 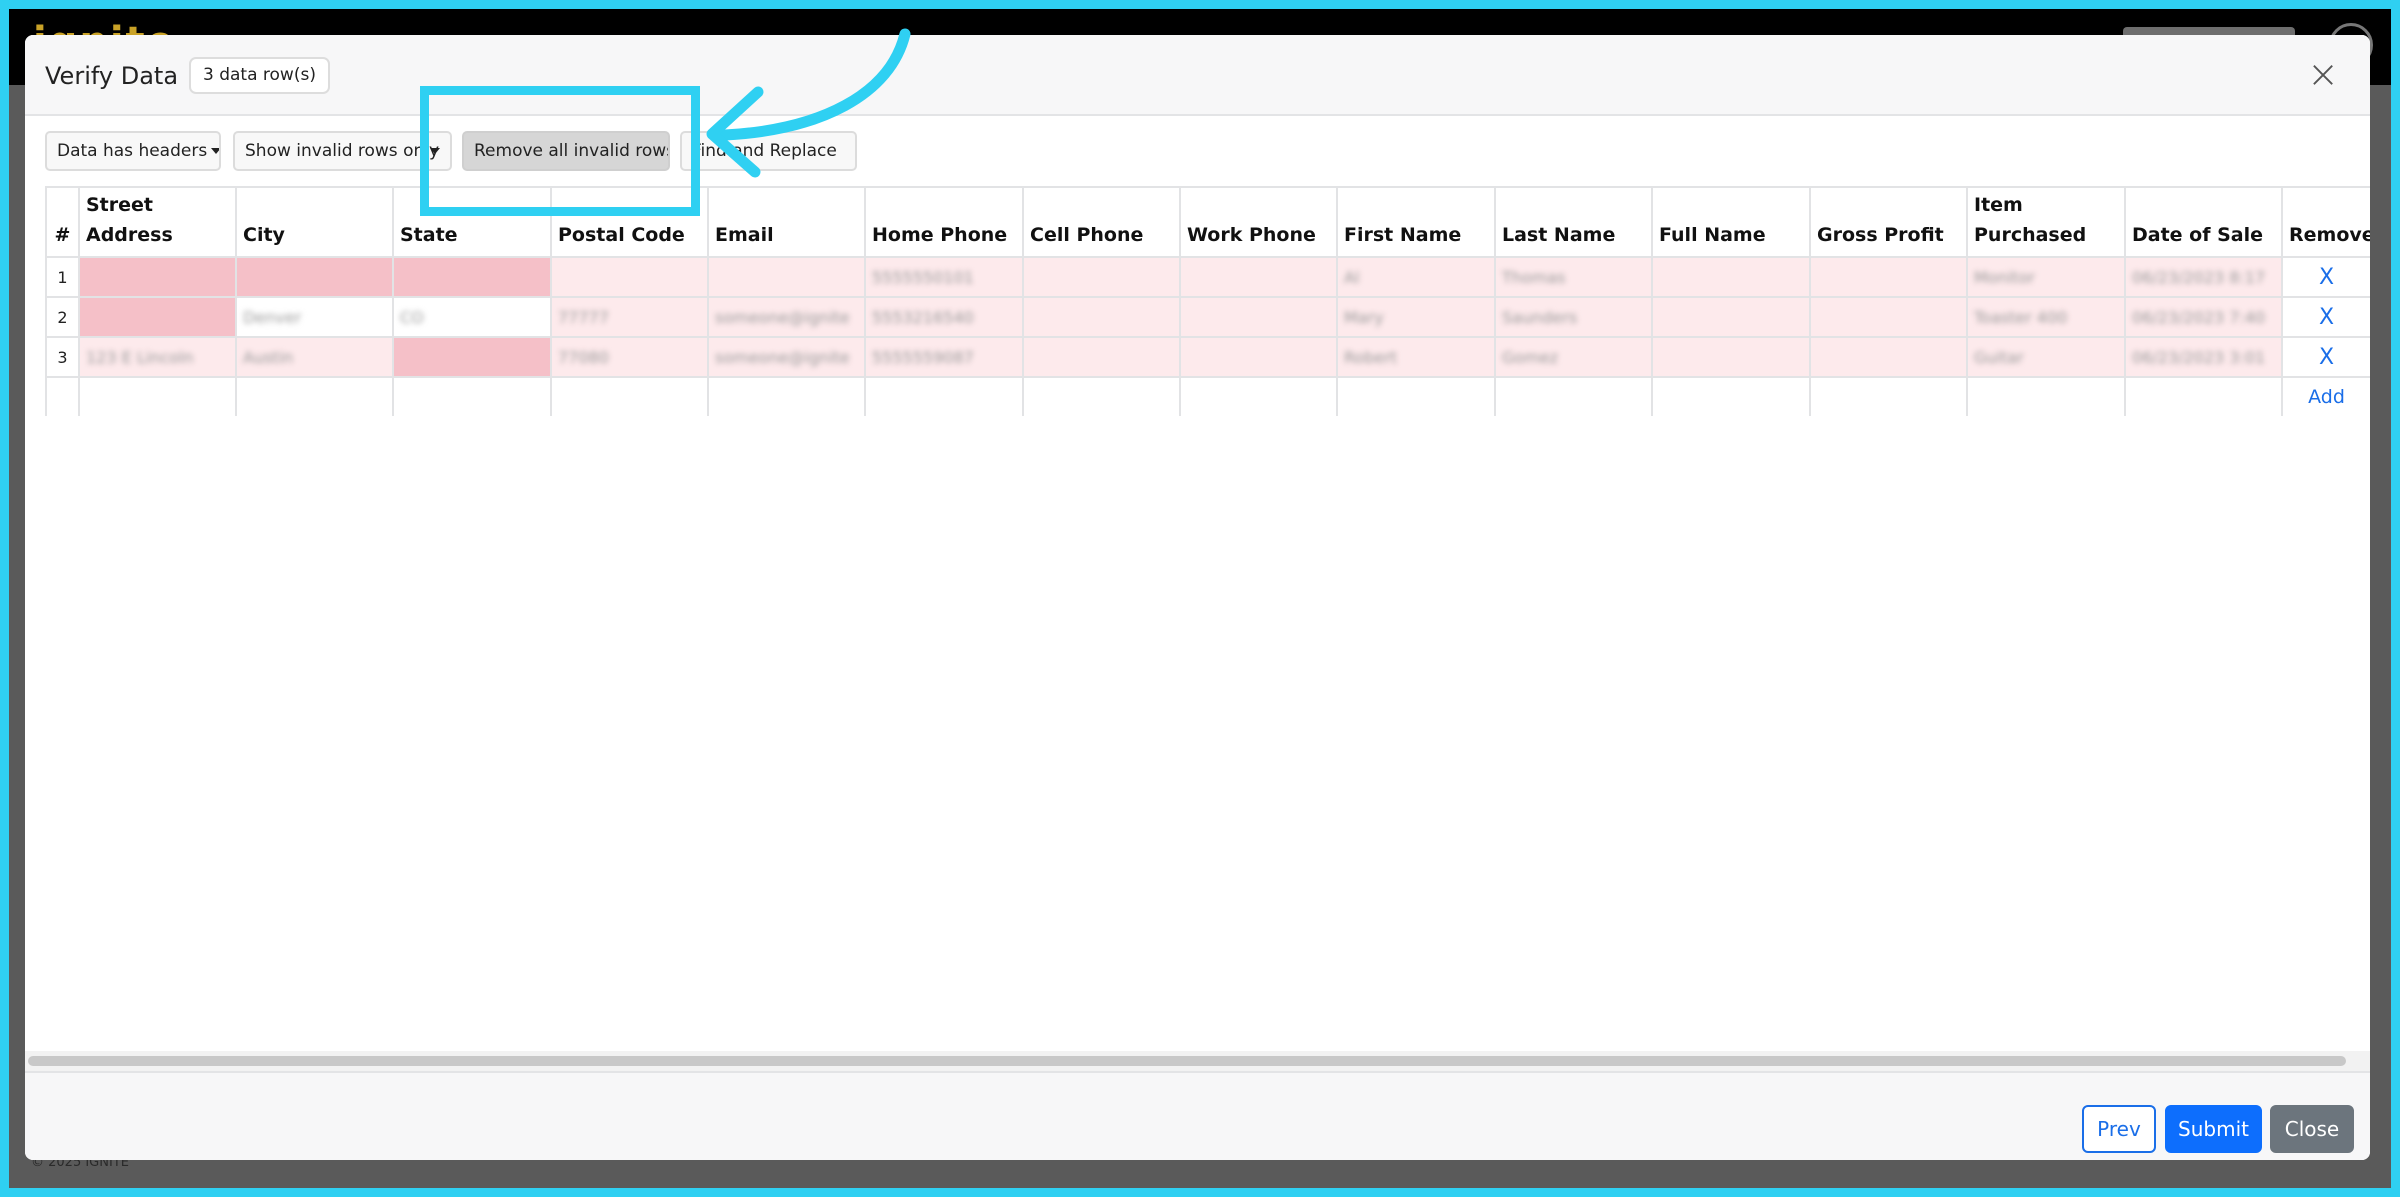 I want to click on row-number: 3, so click(x=62, y=357).